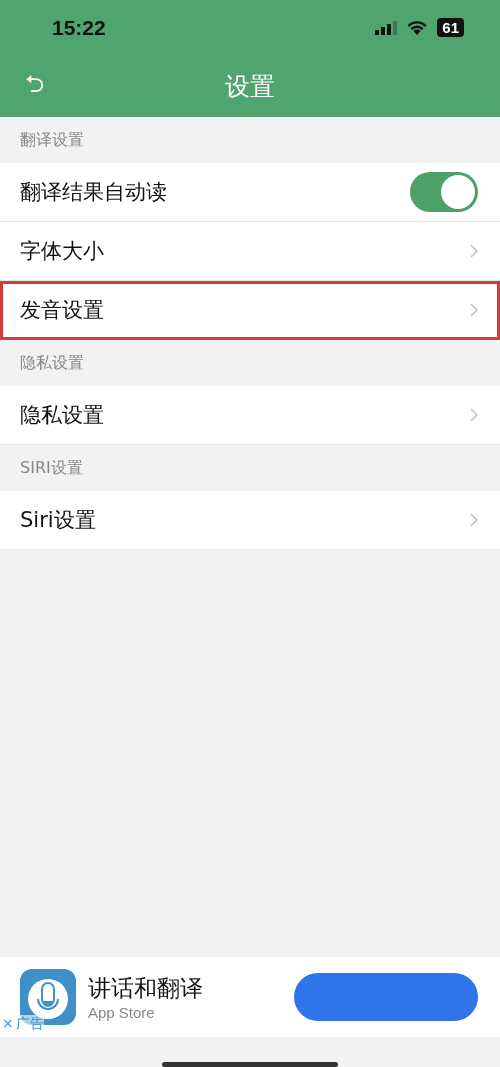 This screenshot has width=500, height=1067. Describe the element at coordinates (386, 27) in the screenshot. I see `signal-icon` at that location.